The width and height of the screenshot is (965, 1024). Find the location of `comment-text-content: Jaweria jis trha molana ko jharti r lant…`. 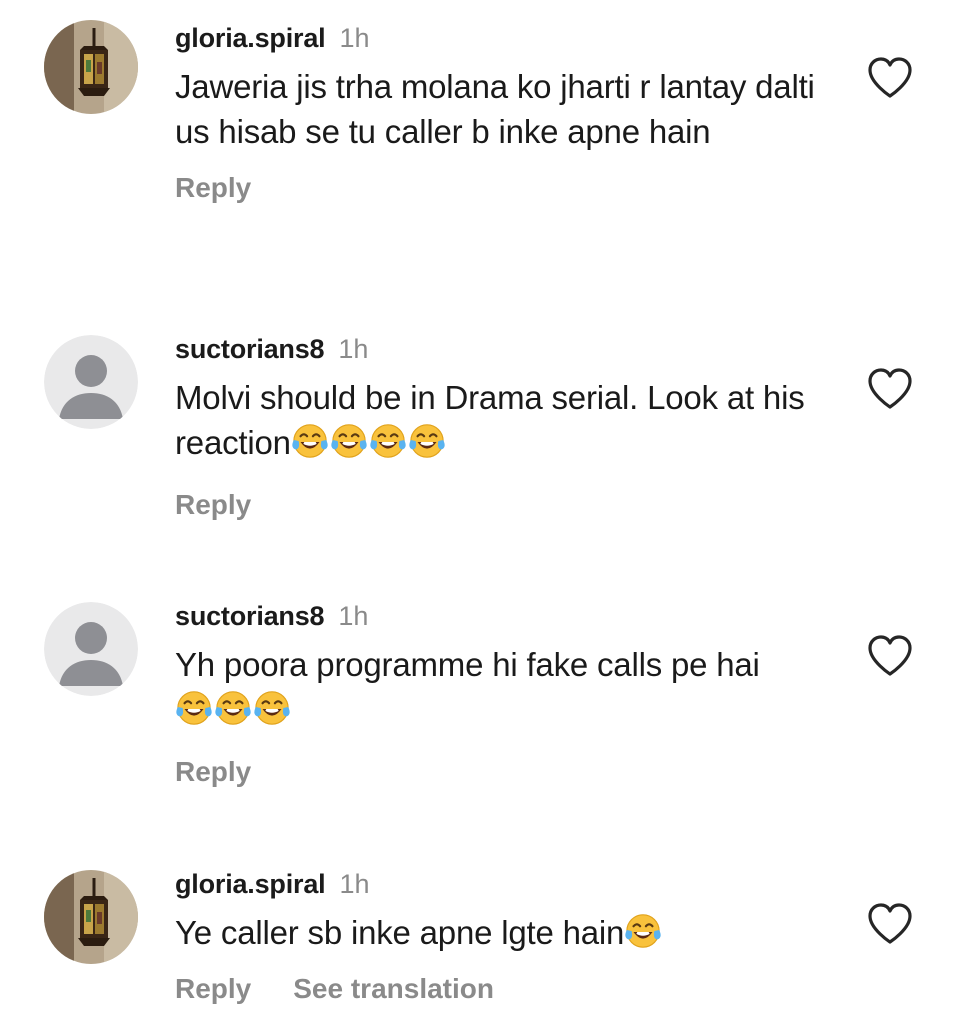

comment-text-content: Jaweria jis trha molana ko jharti r lant… is located at coordinates (495, 109).